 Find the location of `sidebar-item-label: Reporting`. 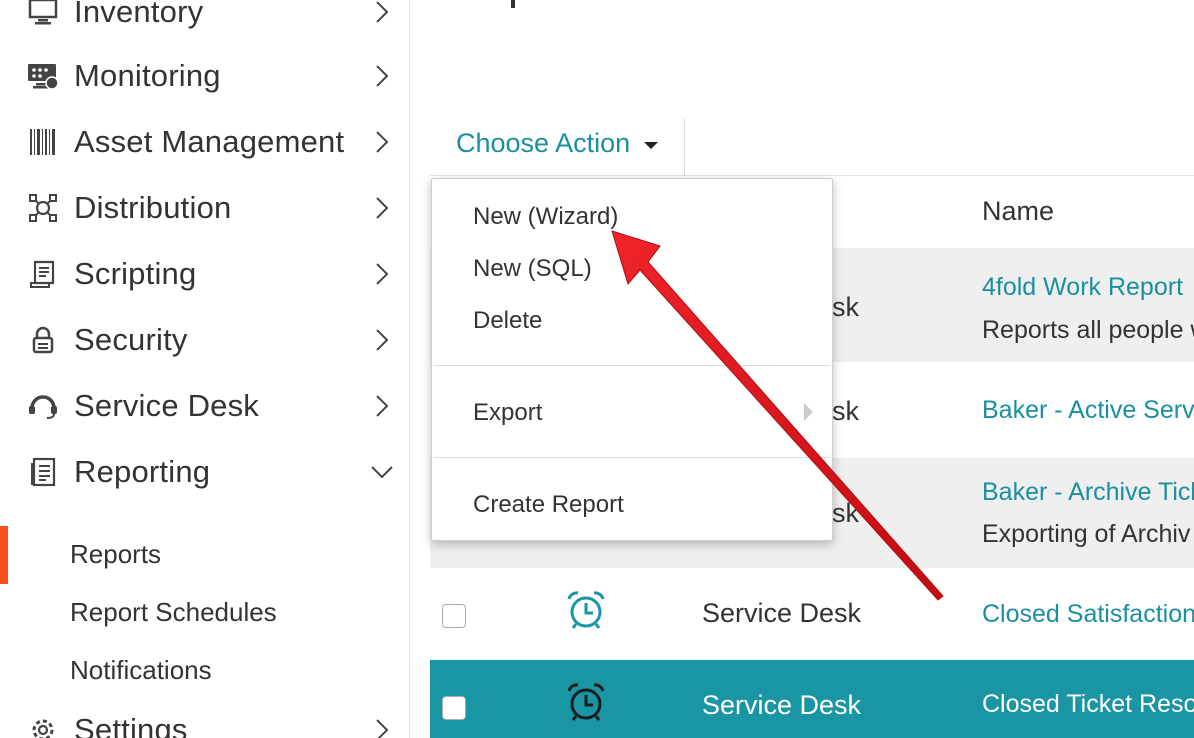

sidebar-item-label: Reporting is located at coordinates (142, 471).